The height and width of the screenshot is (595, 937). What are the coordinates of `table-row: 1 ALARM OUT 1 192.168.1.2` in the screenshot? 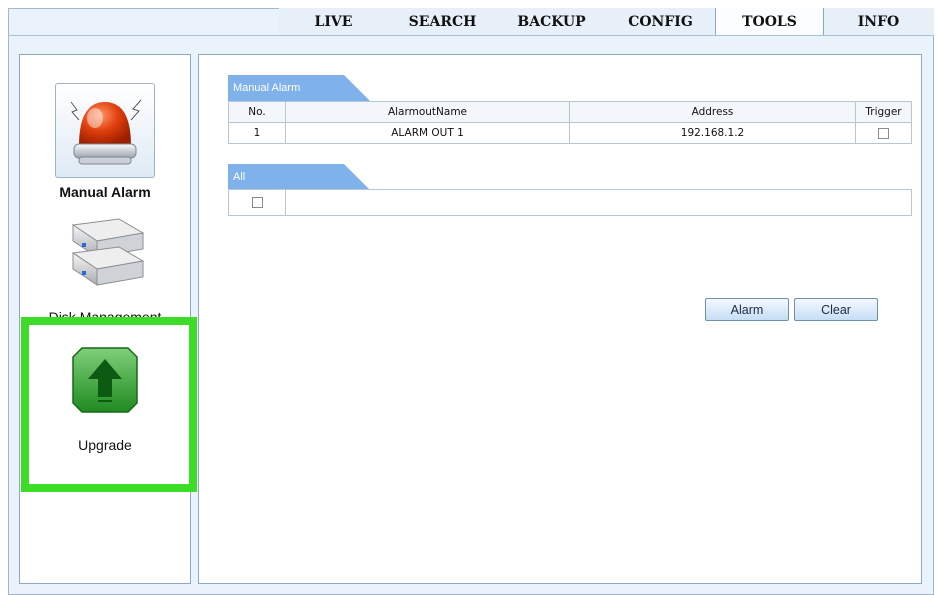 It's located at (570, 133).